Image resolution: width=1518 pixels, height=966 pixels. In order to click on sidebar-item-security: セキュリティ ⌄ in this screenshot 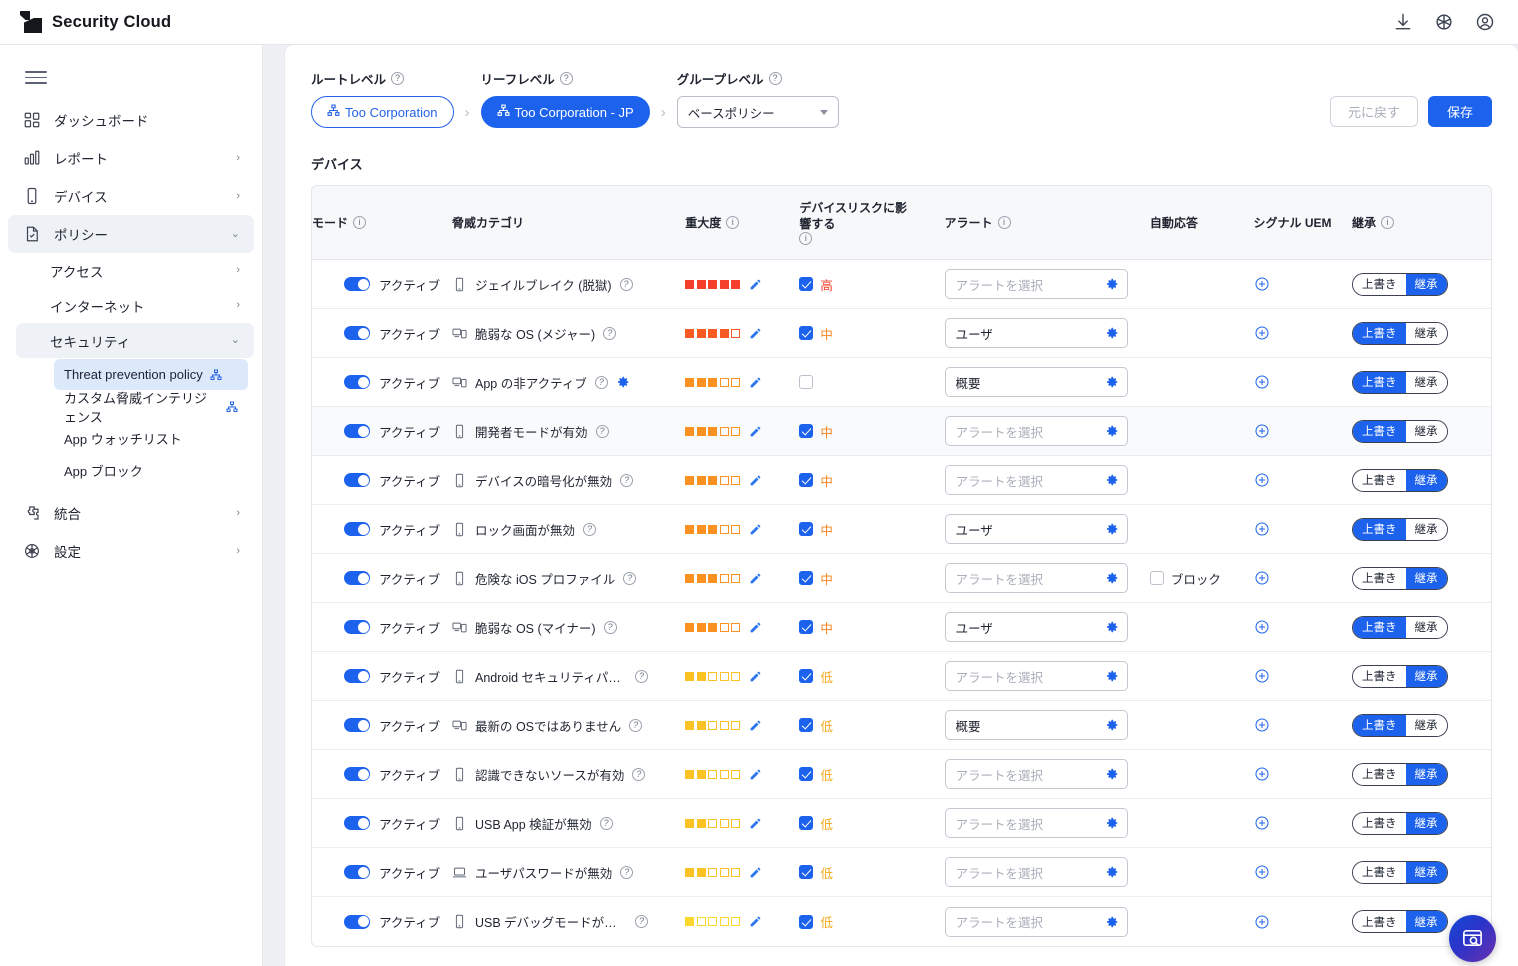, I will do `click(135, 340)`.